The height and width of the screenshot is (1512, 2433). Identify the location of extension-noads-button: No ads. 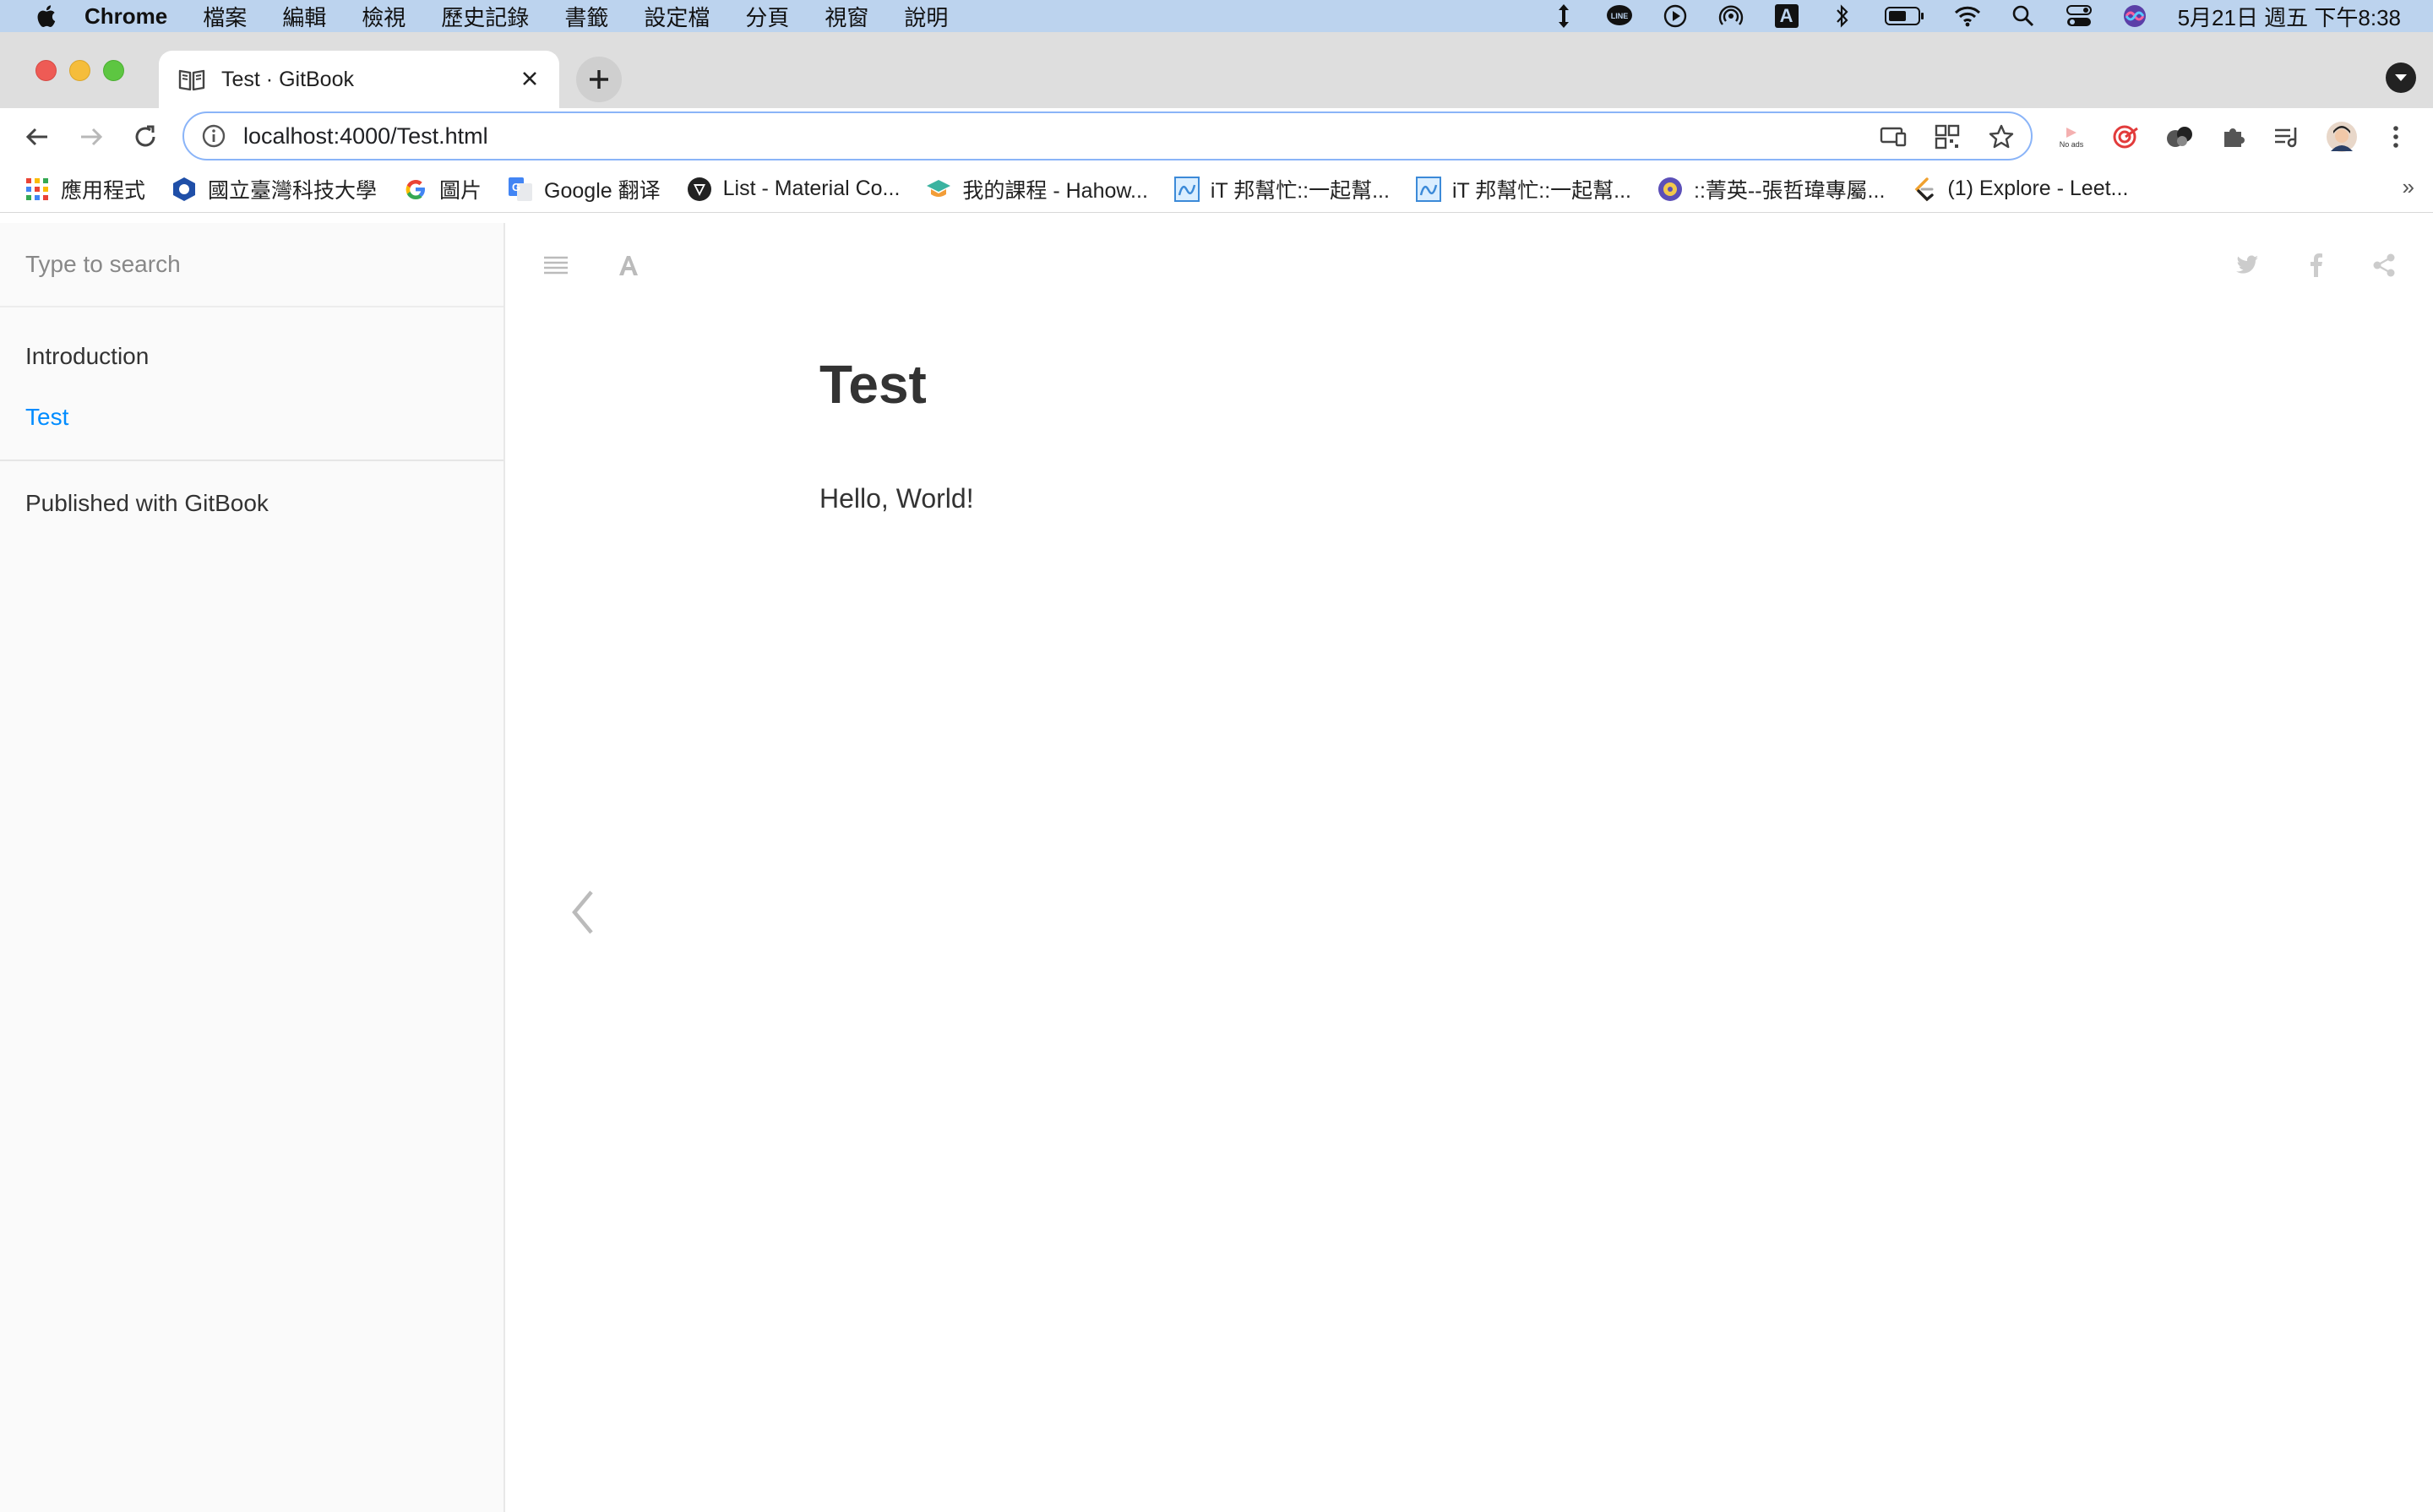
(2072, 137).